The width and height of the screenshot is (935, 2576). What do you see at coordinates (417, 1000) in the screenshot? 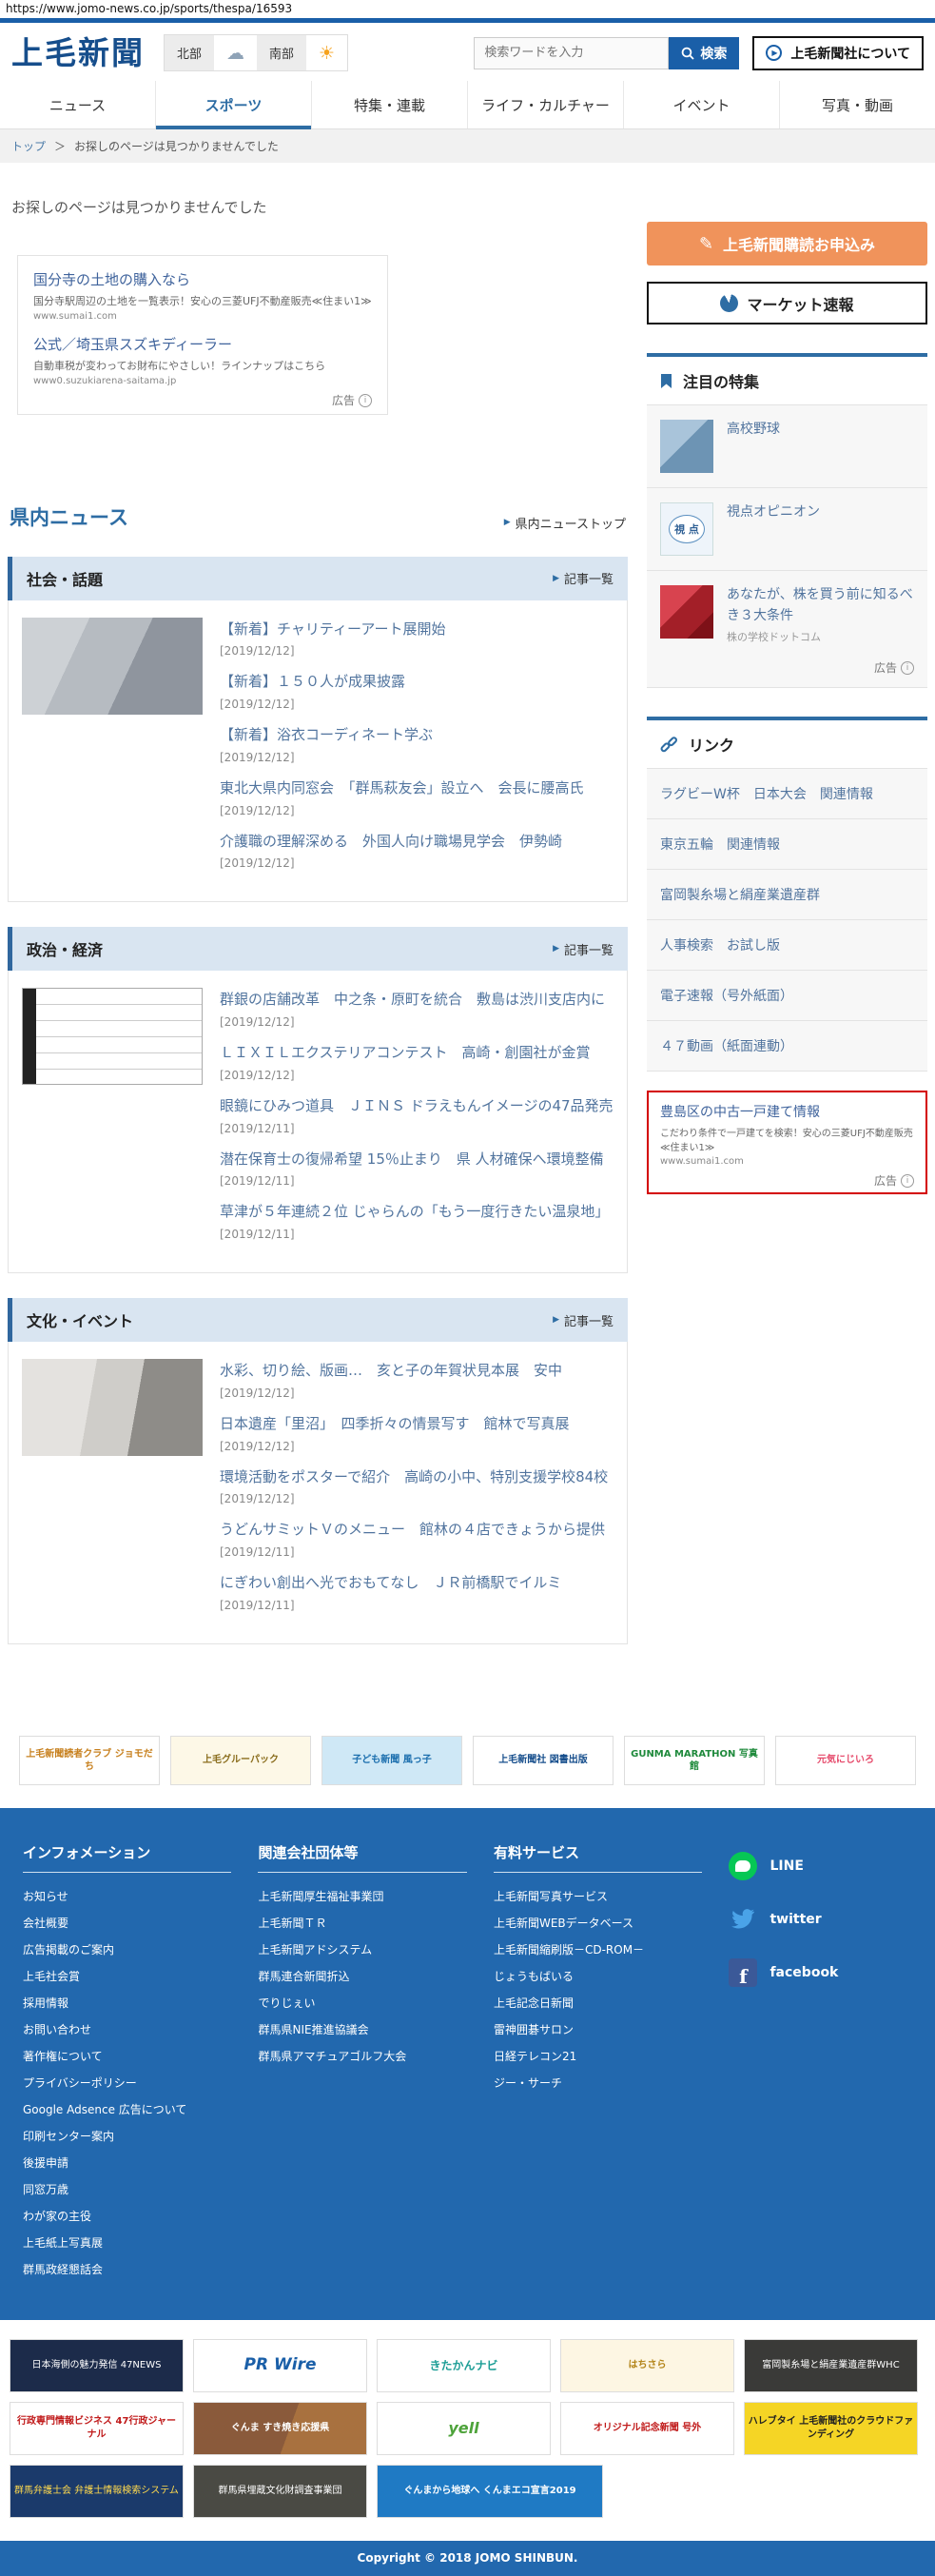
I see `article-title: 群銀の店舗改革 中之条・原町を統合 敷島は渋川支店内に` at bounding box center [417, 1000].